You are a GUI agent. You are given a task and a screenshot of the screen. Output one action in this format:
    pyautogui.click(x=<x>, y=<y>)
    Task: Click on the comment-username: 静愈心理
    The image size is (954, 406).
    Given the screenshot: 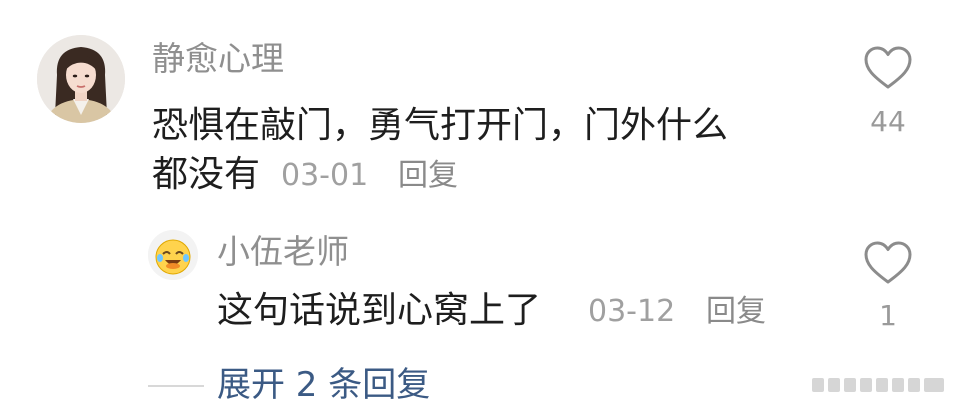 What is the action you would take?
    pyautogui.click(x=218, y=58)
    